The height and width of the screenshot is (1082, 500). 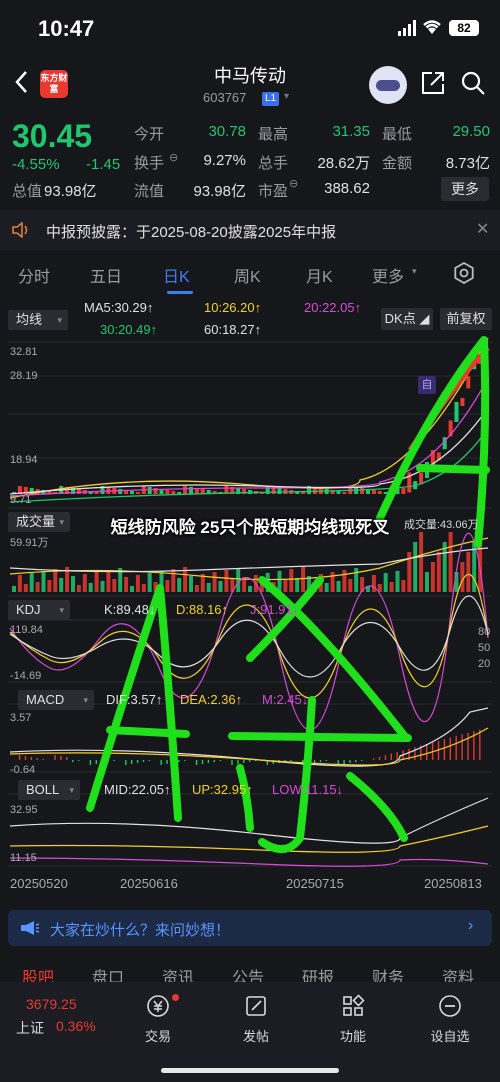 I want to click on date-tick: 20250616, so click(x=149, y=883).